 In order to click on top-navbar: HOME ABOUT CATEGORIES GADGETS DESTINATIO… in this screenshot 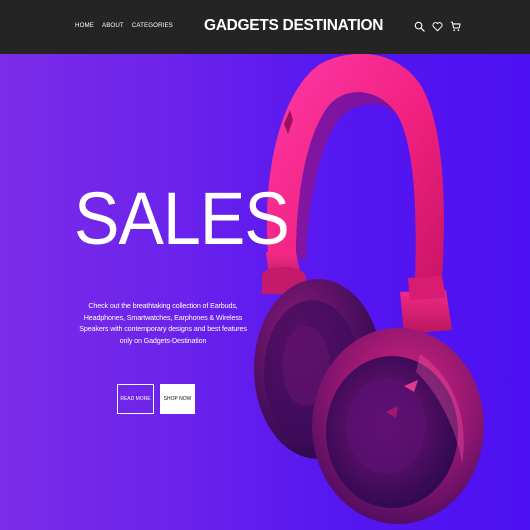, I will do `click(265, 27)`.